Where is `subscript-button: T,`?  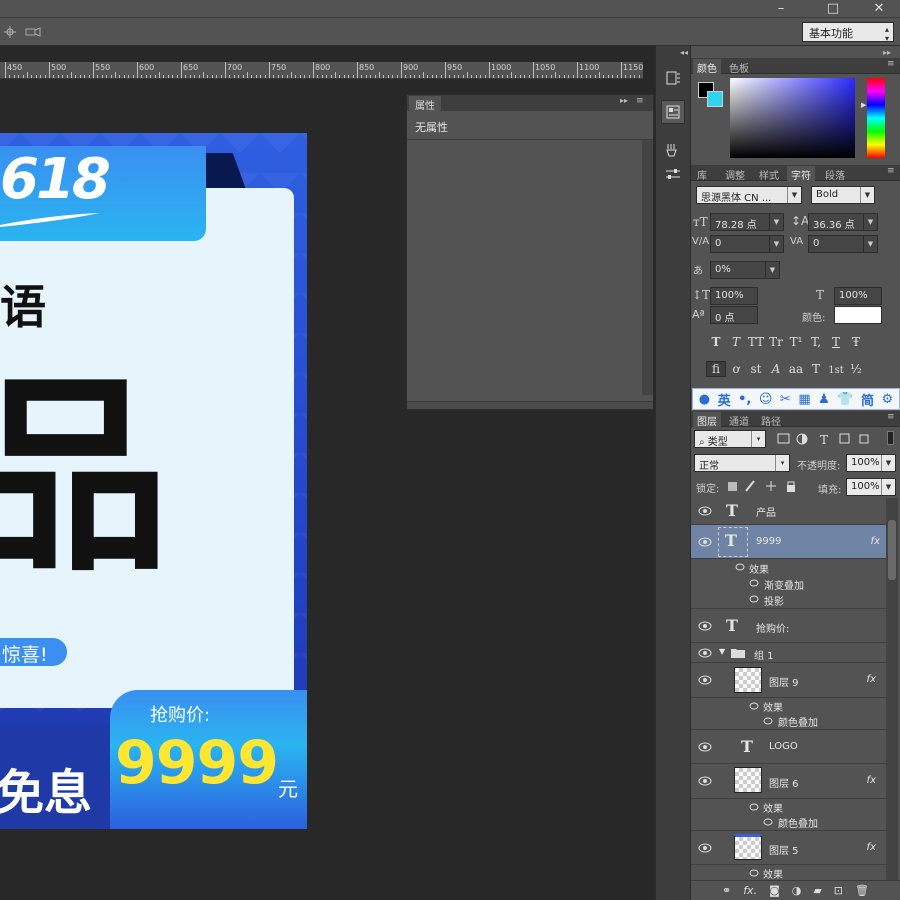 subscript-button: T, is located at coordinates (816, 342).